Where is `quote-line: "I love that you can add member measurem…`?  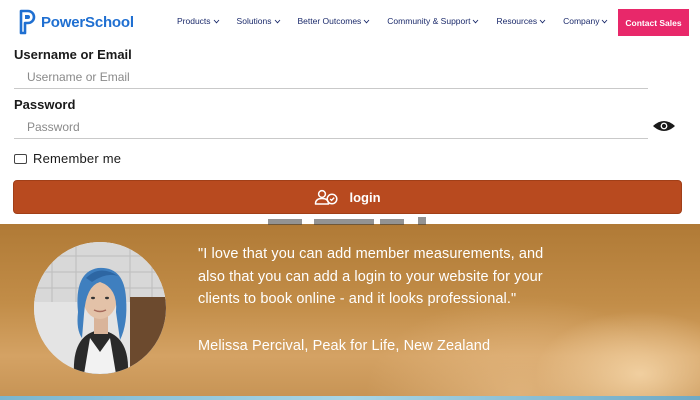
quote-line: "I love that you can add member measurem… is located at coordinates (371, 254).